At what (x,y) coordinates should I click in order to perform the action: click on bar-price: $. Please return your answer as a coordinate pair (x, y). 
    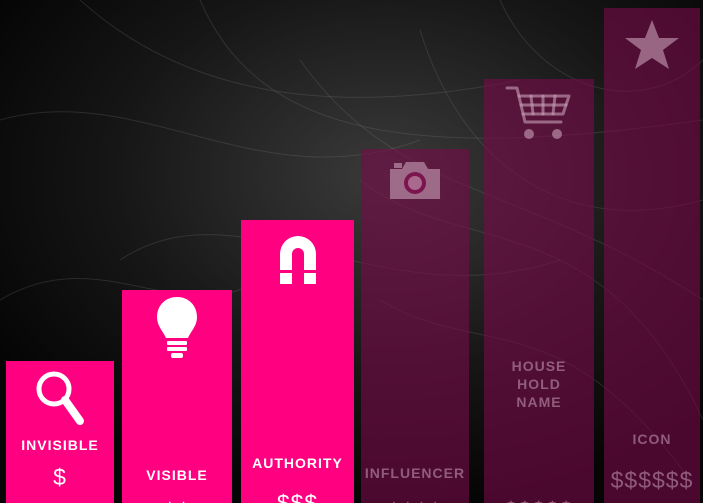
    Looking at the image, I should click on (60, 477).